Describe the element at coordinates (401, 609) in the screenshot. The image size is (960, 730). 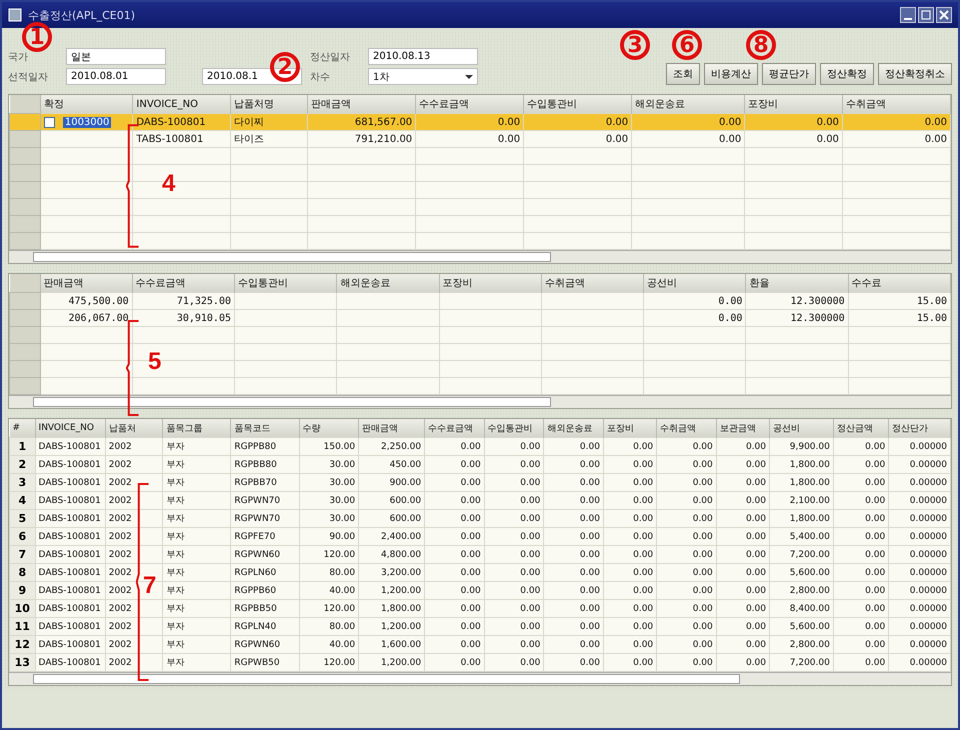
I see `table-cell: 1,800.00` at that location.